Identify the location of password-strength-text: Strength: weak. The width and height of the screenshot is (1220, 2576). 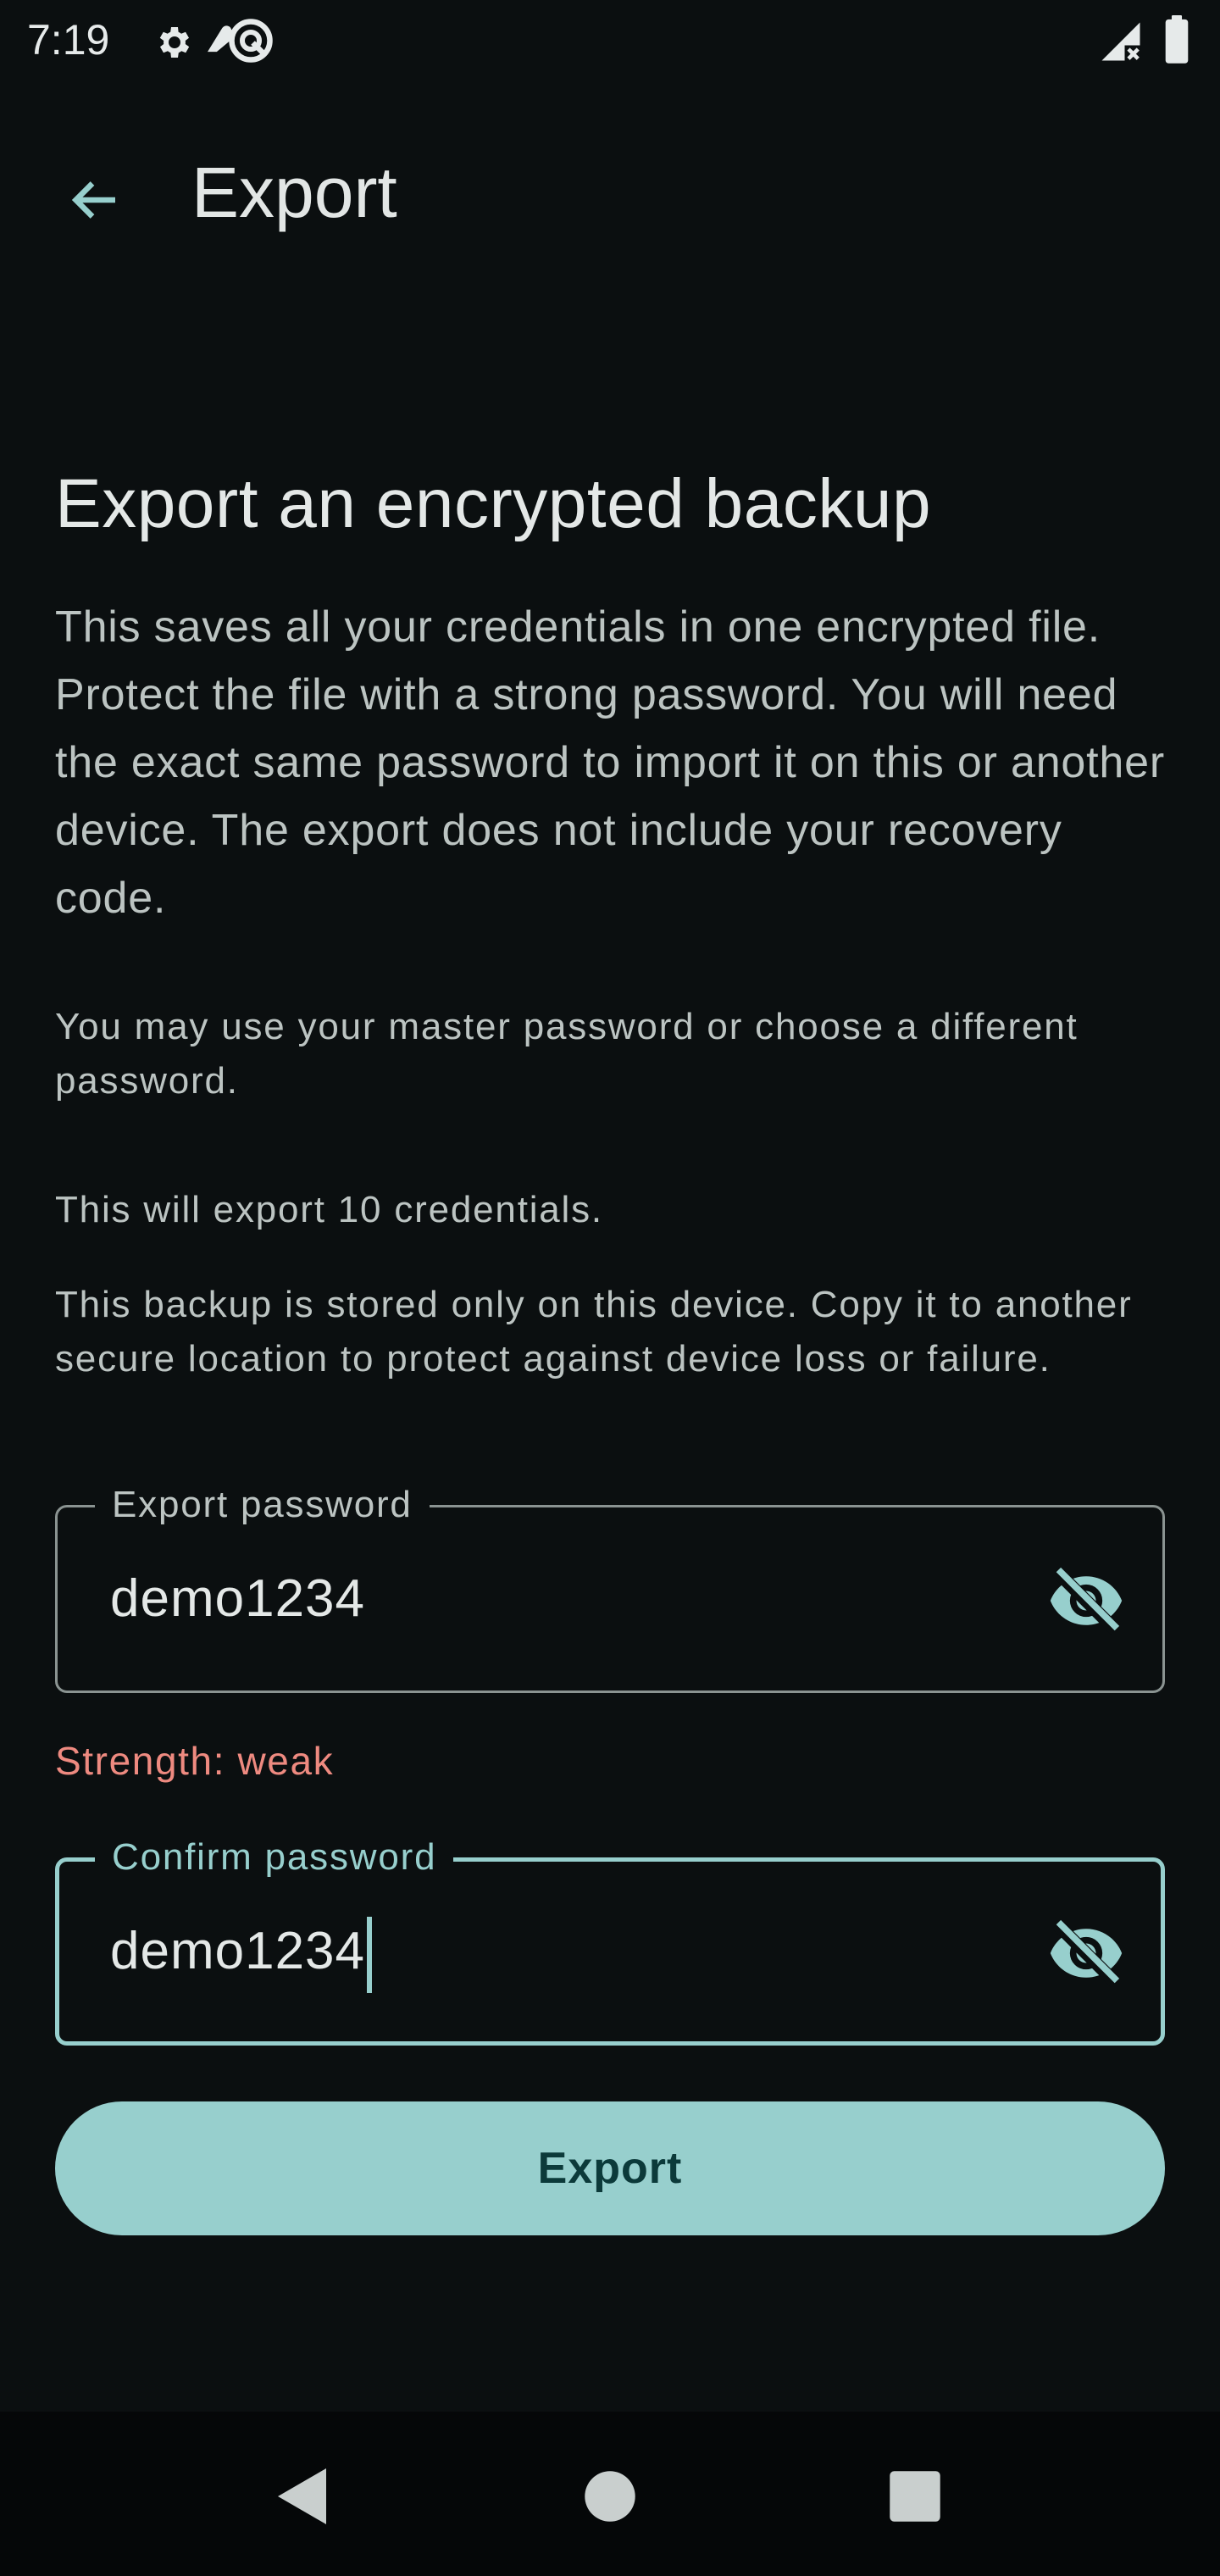
(195, 1761).